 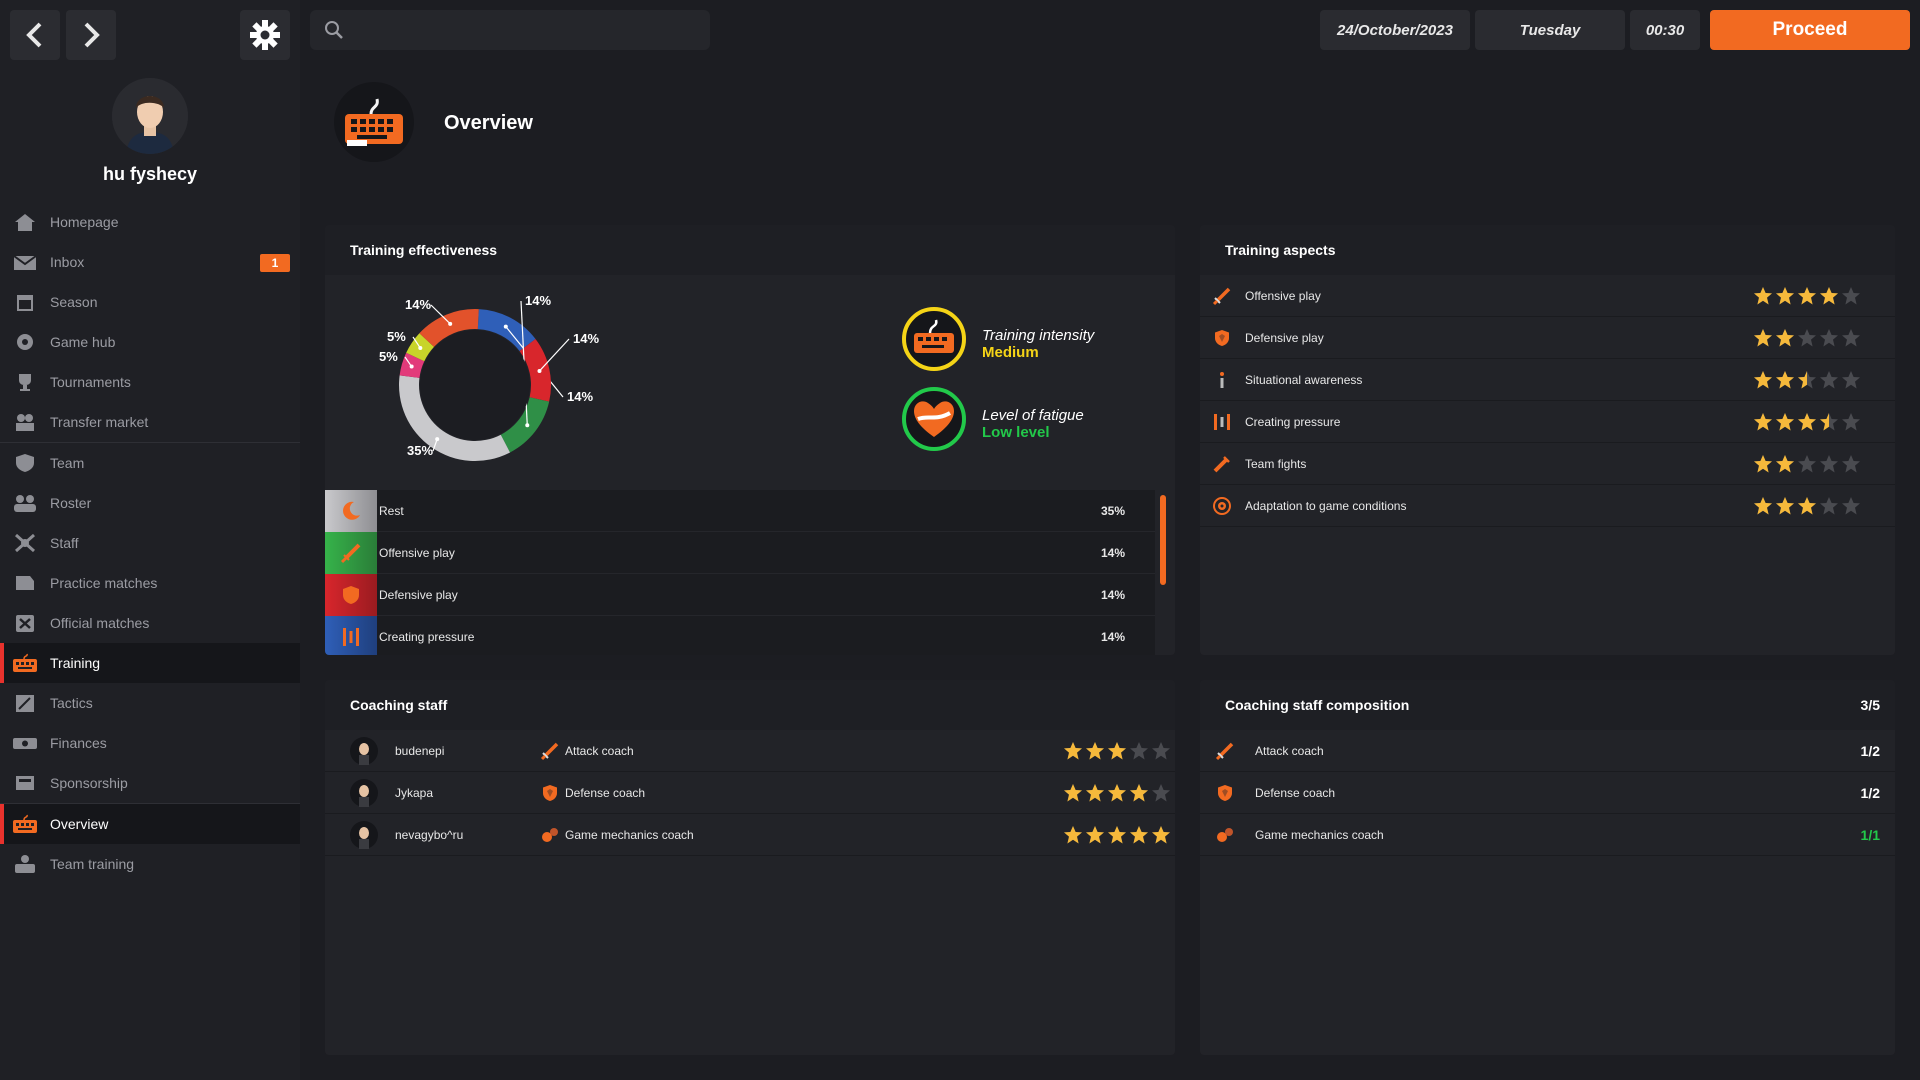 What do you see at coordinates (25, 303) in the screenshot?
I see `calendar-icon` at bounding box center [25, 303].